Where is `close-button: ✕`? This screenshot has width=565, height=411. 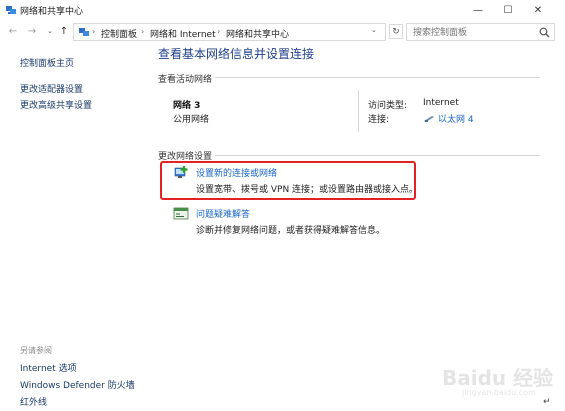
close-button: ✕ is located at coordinates (538, 10).